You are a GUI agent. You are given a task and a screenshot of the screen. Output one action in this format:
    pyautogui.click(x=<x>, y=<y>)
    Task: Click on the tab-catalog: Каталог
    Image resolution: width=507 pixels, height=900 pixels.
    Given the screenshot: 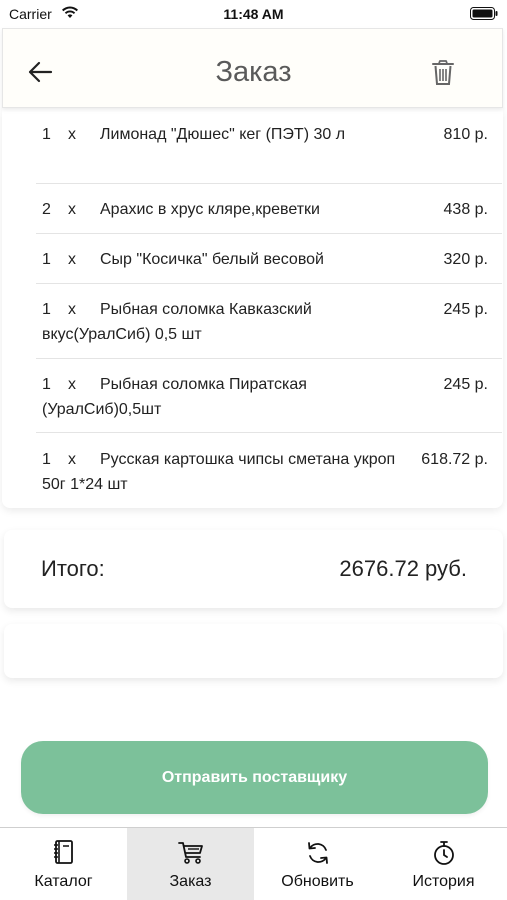 What is the action you would take?
    pyautogui.click(x=63, y=864)
    